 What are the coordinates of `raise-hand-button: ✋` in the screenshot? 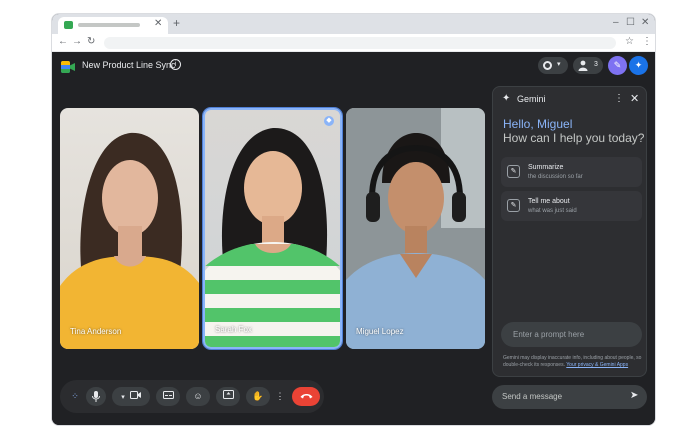 It's located at (258, 396).